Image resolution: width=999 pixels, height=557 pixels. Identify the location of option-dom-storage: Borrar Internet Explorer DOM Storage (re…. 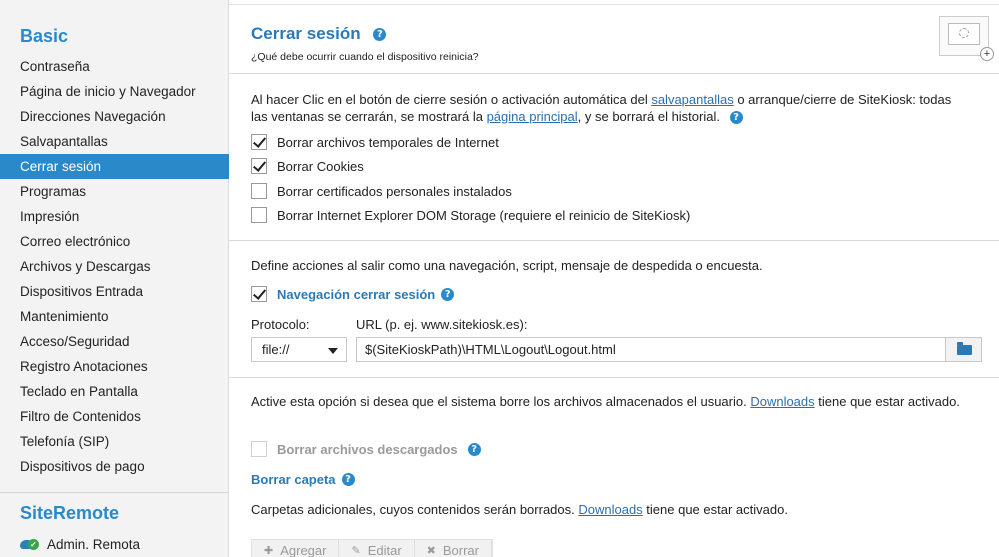
(470, 215).